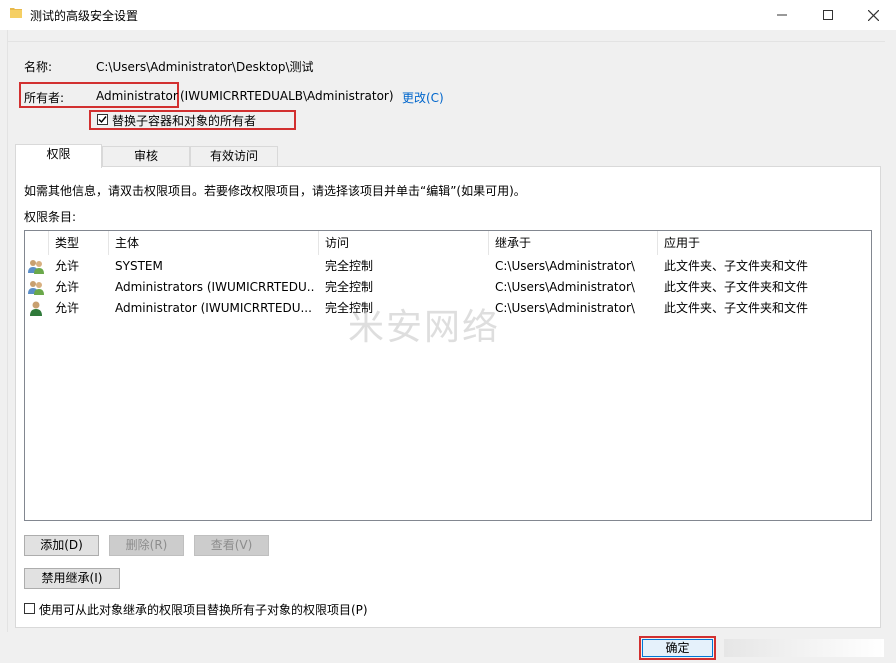  Describe the element at coordinates (203, 610) in the screenshot. I see `replace-child-permissions-label: 使用可从此对象继承的权限项目替换所有子对象的权限项目(P)` at that location.